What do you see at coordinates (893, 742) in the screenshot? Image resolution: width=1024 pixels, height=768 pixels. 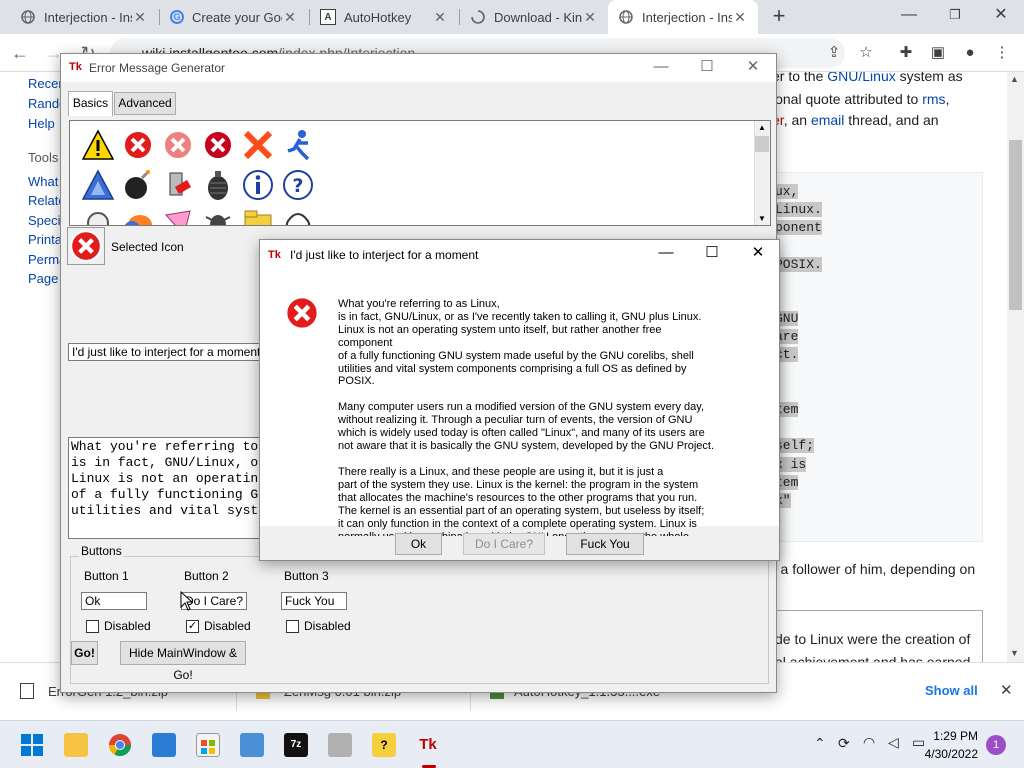 I see `volume-icon: ◁` at bounding box center [893, 742].